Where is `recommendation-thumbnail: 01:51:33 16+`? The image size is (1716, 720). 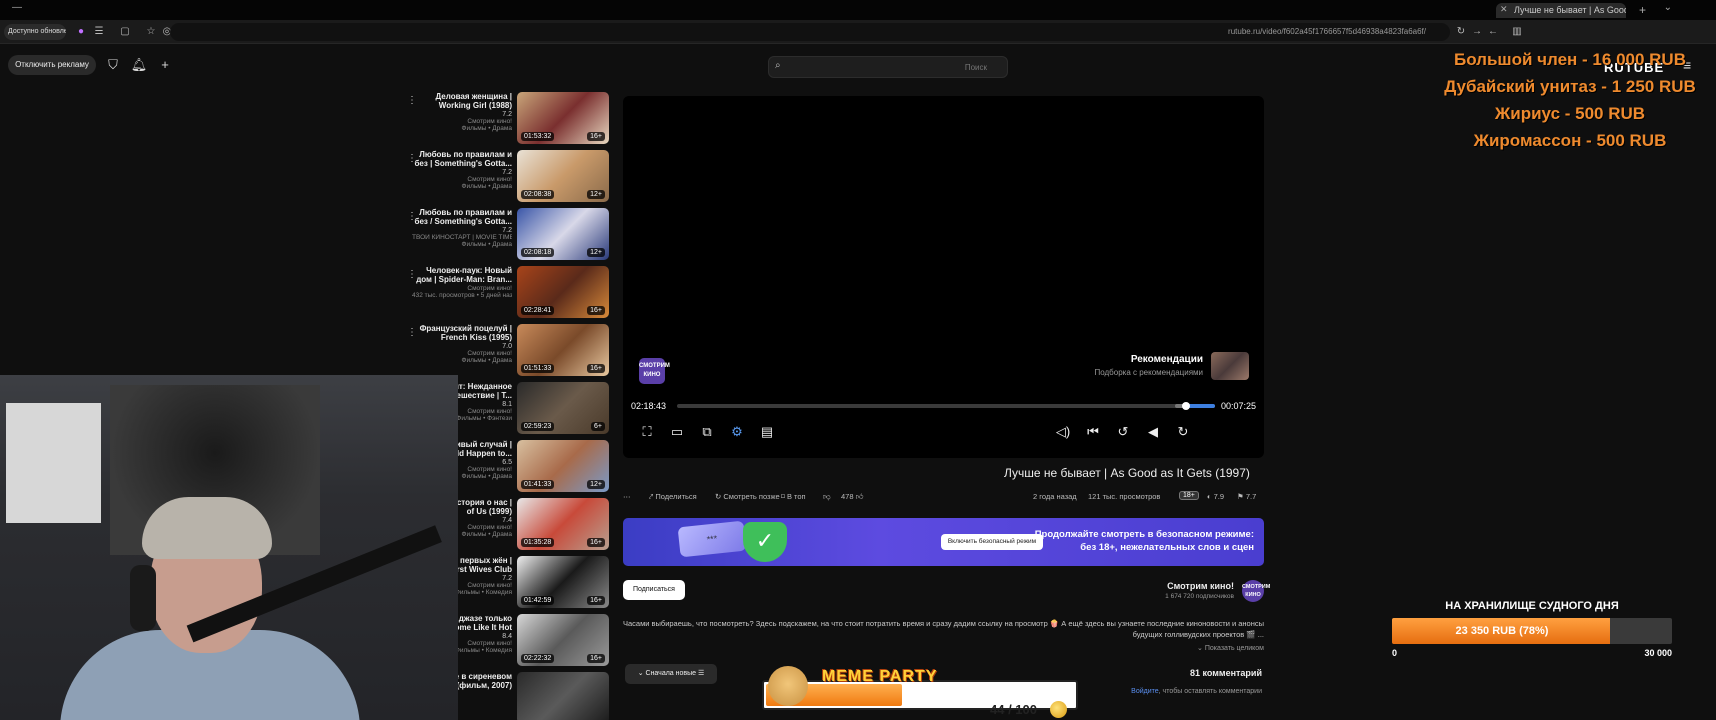
recommendation-thumbnail: 01:51:33 16+ is located at coordinates (563, 350).